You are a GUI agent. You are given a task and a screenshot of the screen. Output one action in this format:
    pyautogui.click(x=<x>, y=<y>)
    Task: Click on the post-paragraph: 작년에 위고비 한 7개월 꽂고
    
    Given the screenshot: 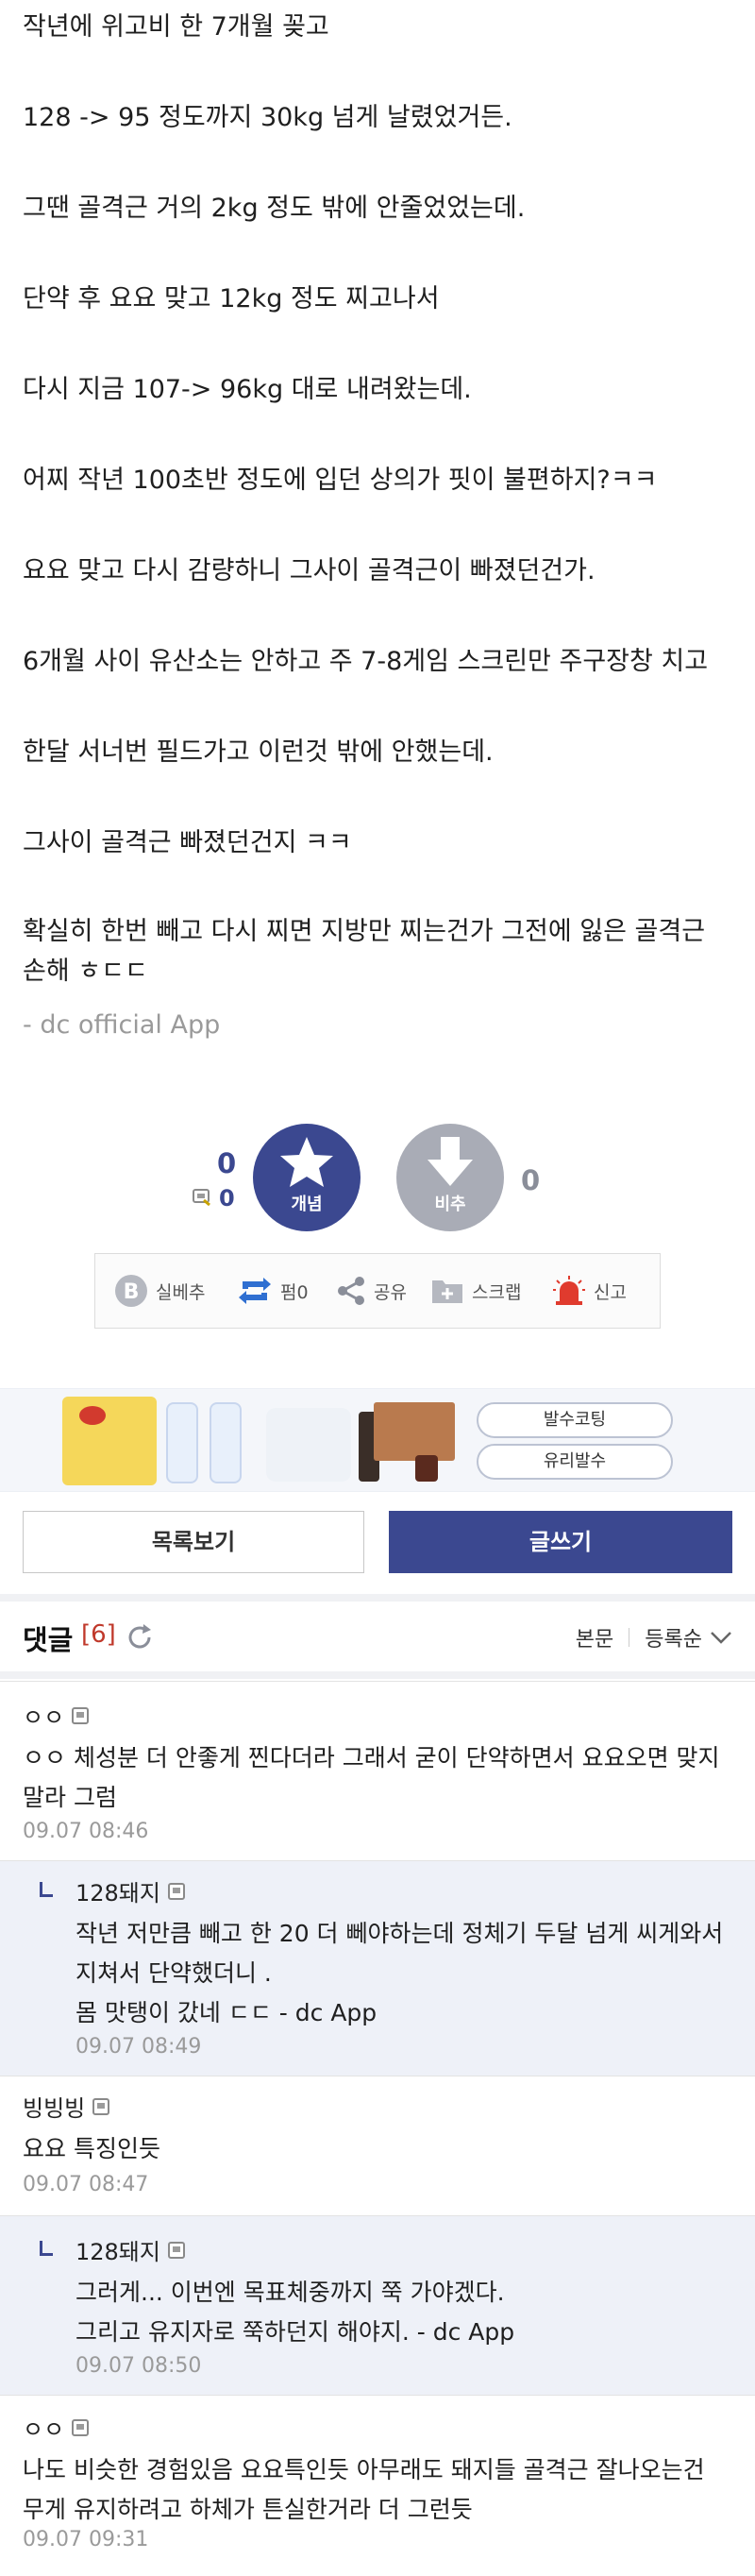 What is the action you would take?
    pyautogui.click(x=176, y=27)
    